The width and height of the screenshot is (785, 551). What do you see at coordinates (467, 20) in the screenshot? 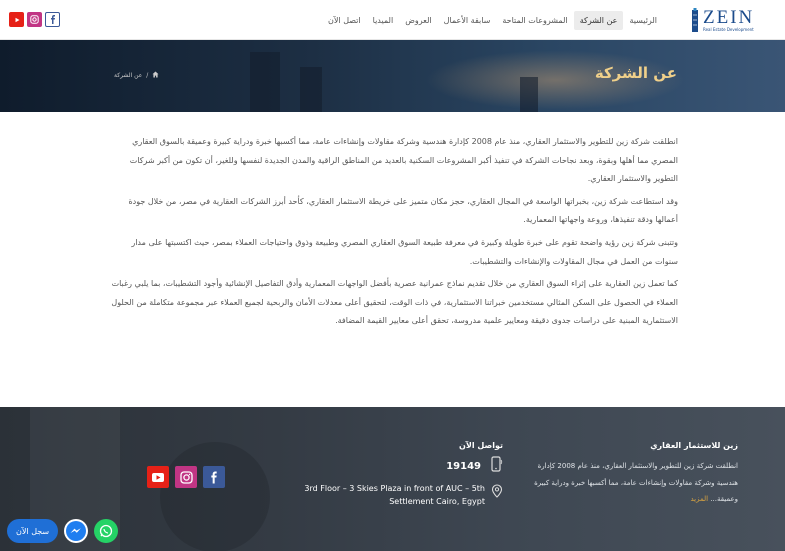
I see `nav-item-portfolio: سابقة الأعمال` at bounding box center [467, 20].